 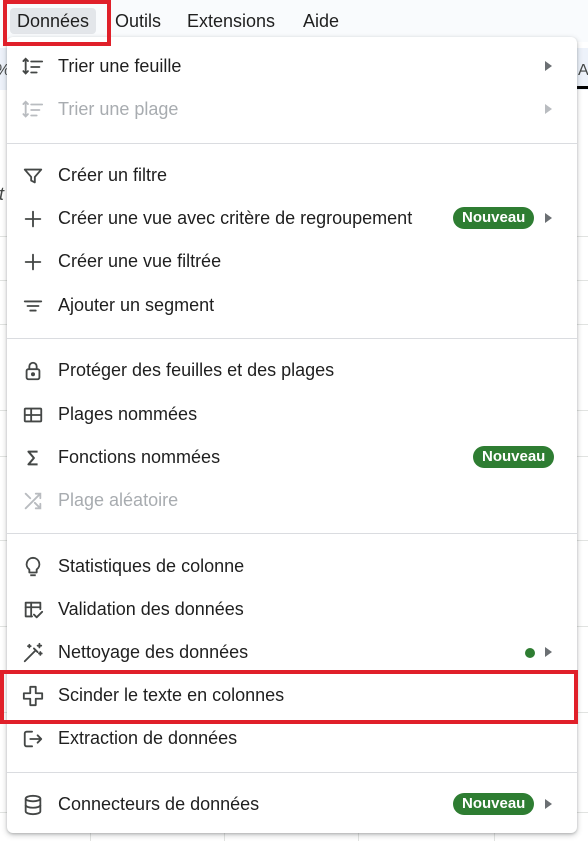 I want to click on named-range-icon, so click(x=33, y=415).